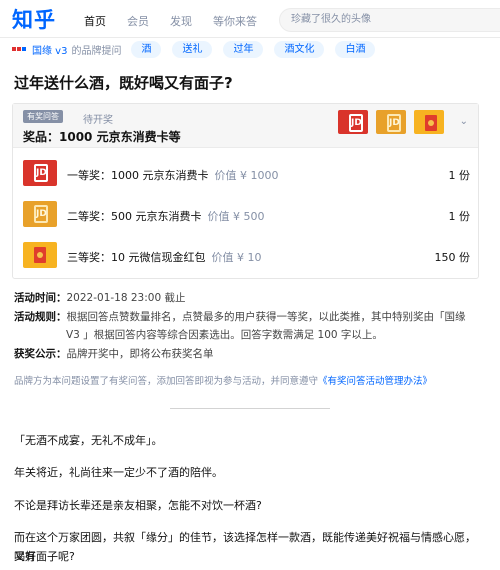 This screenshot has height=570, width=500. I want to click on red-packet-image, so click(40, 255).